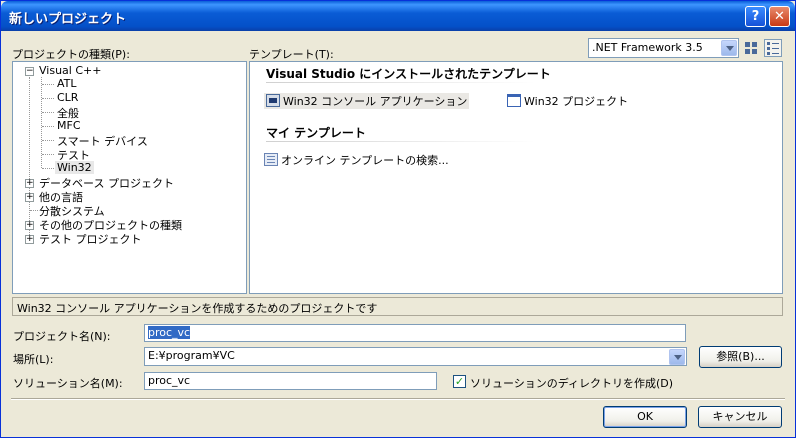 Image resolution: width=796 pixels, height=438 pixels. I want to click on solution-name-label: ソリューション名(M):, so click(68, 383).